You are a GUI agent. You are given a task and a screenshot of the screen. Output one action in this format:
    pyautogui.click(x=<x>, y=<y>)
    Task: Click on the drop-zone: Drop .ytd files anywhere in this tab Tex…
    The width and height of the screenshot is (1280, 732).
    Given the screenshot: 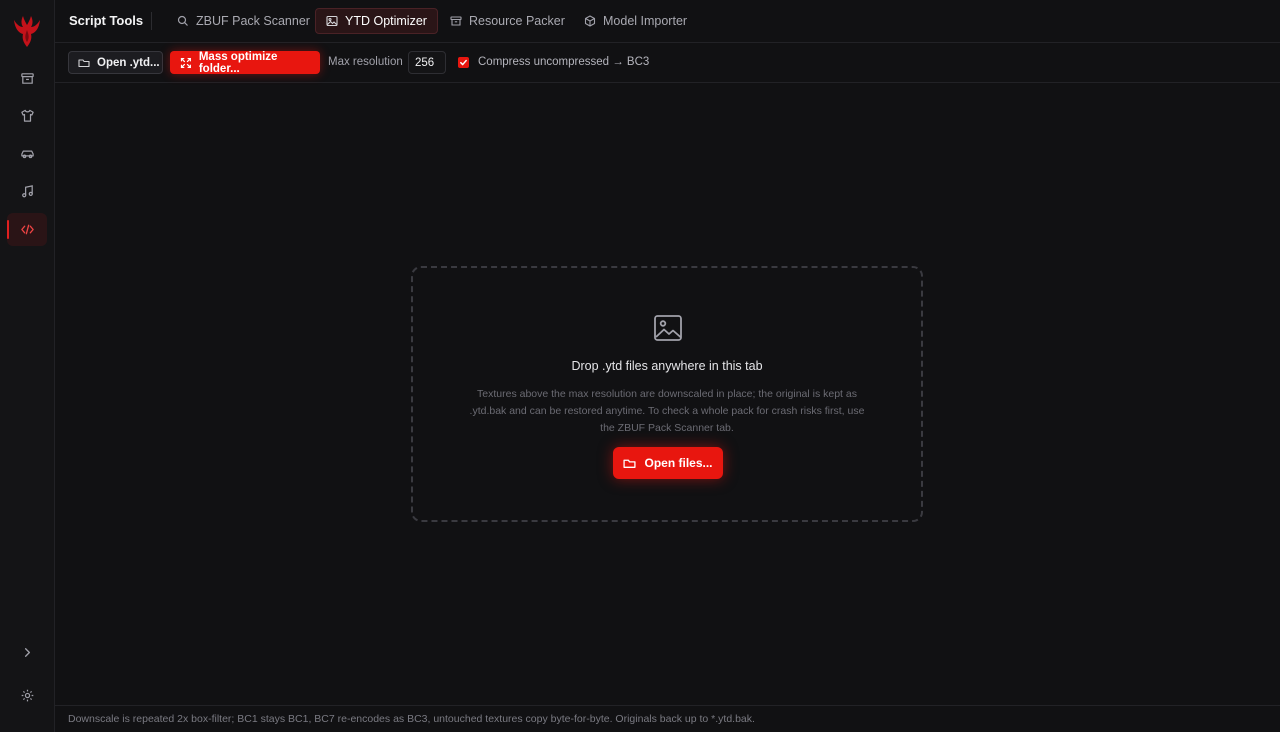 What is the action you would take?
    pyautogui.click(x=667, y=394)
    